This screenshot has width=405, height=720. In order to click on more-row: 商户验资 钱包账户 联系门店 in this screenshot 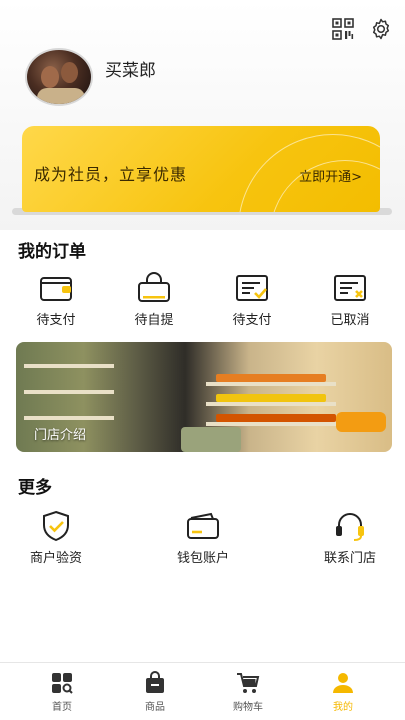, I will do `click(202, 540)`.